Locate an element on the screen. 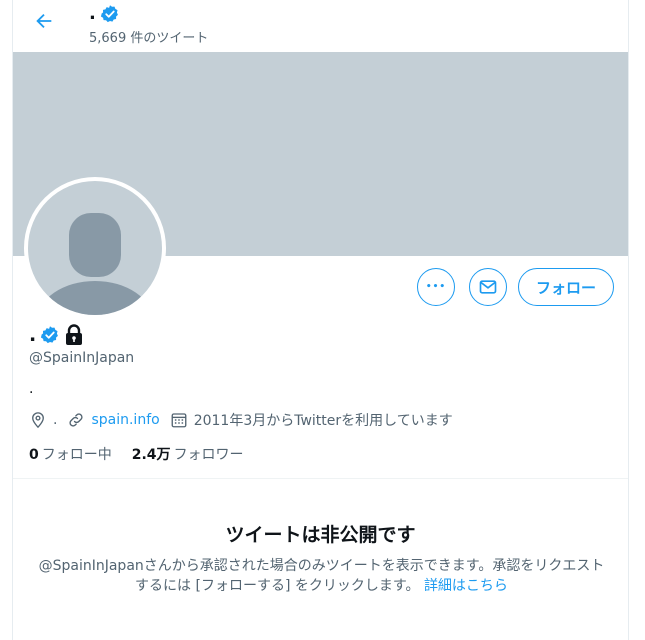  header-name-text: . is located at coordinates (92, 13).